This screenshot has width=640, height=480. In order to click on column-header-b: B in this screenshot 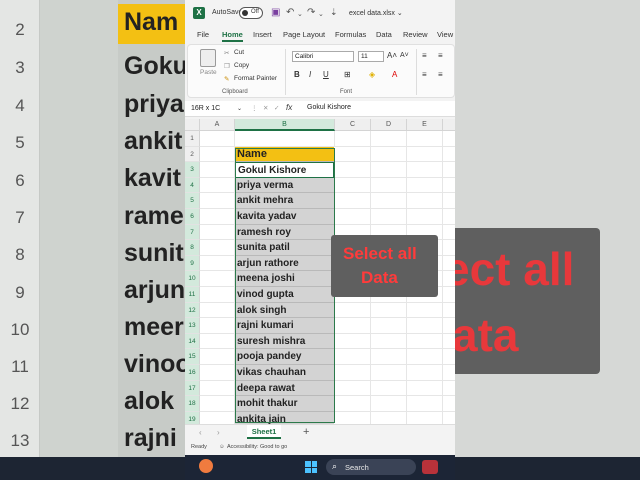, I will do `click(285, 125)`.